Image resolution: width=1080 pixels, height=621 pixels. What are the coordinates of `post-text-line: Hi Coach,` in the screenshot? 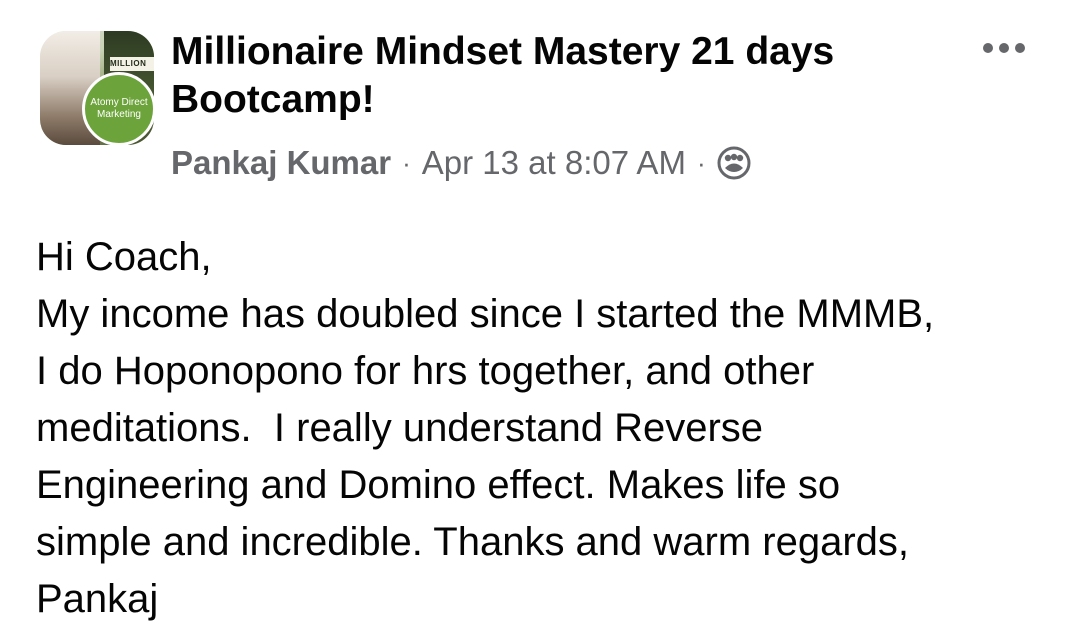 It's located at (124, 257).